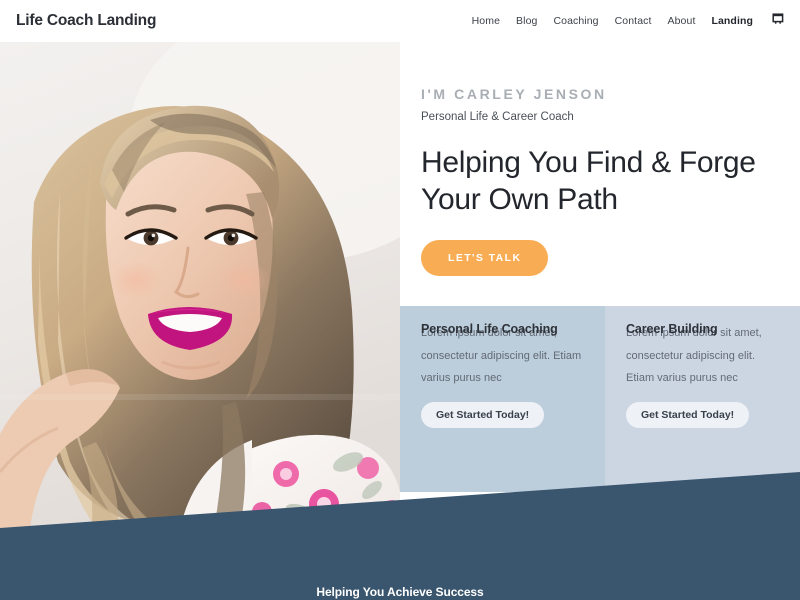  Describe the element at coordinates (497, 117) in the screenshot. I see `hero-subtitle: Personal Life & Career Coach` at that location.